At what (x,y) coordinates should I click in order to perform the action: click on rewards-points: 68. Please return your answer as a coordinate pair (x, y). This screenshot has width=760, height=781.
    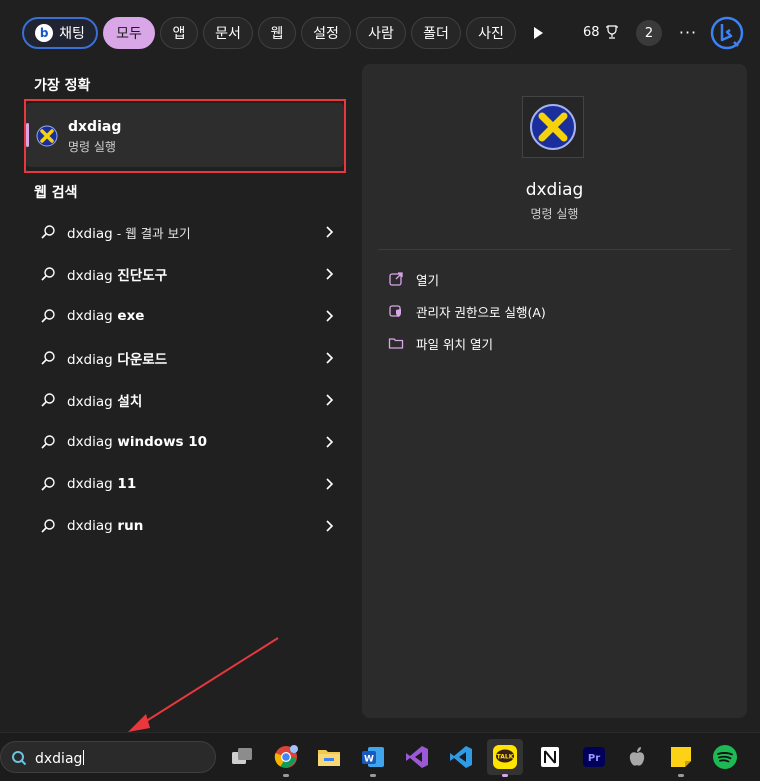
    Looking at the image, I should click on (601, 32).